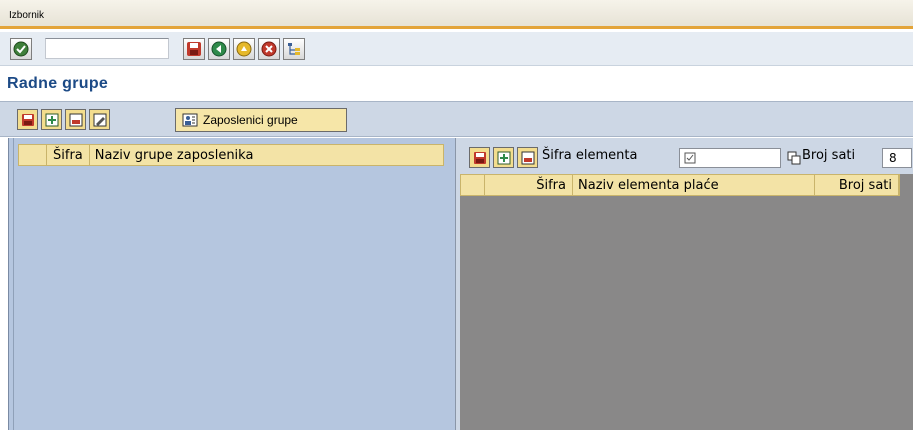  I want to click on sifra-elementa-label: Šifra elementa, so click(590, 155).